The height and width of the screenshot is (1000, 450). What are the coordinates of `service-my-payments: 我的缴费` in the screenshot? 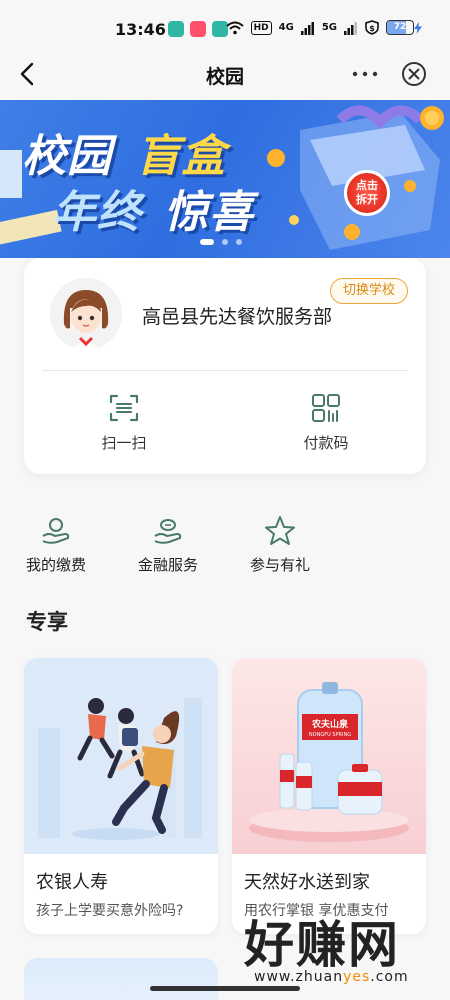 It's located at (56, 544).